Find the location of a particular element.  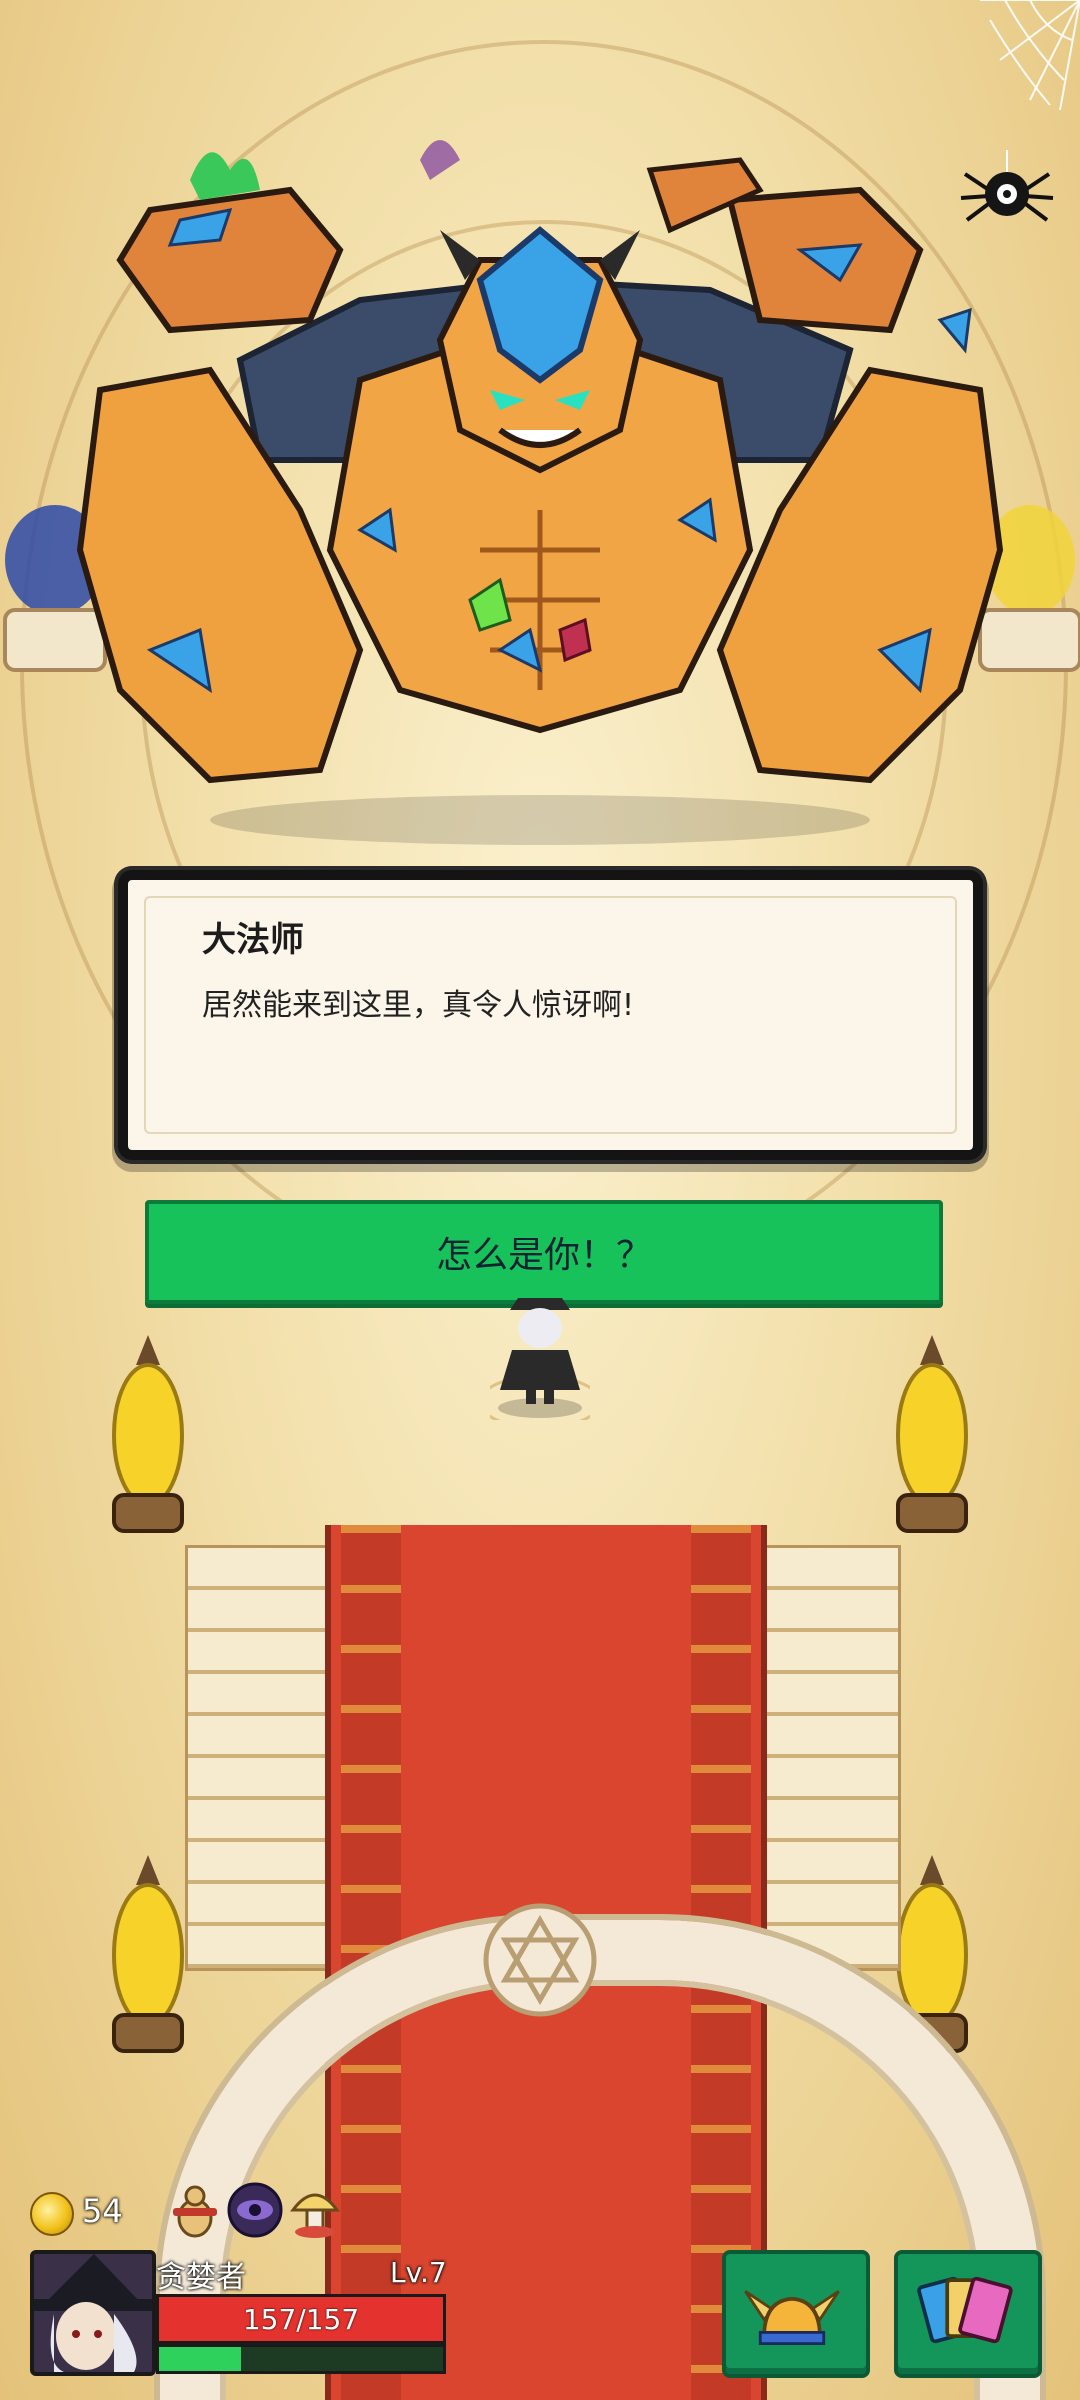

torch-left-upper is located at coordinates (148, 1434).